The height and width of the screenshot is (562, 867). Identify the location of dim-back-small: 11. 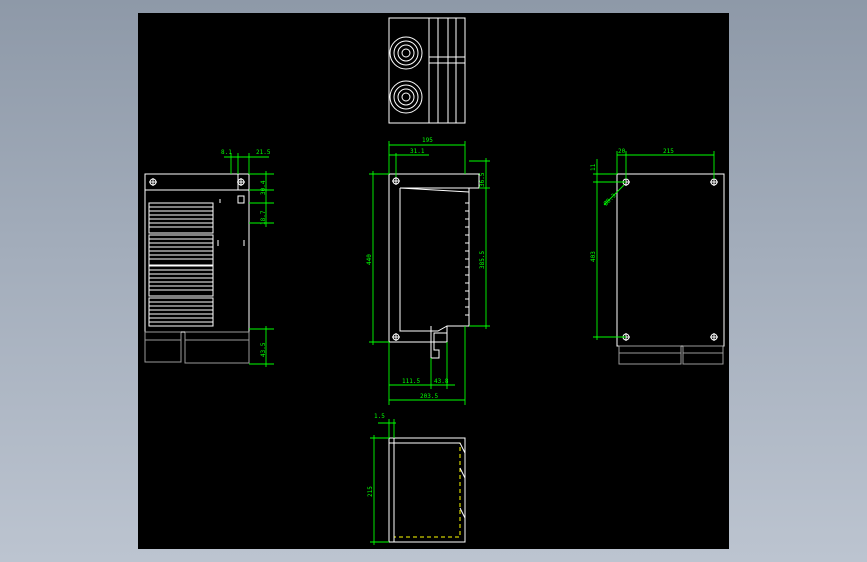
(593, 167).